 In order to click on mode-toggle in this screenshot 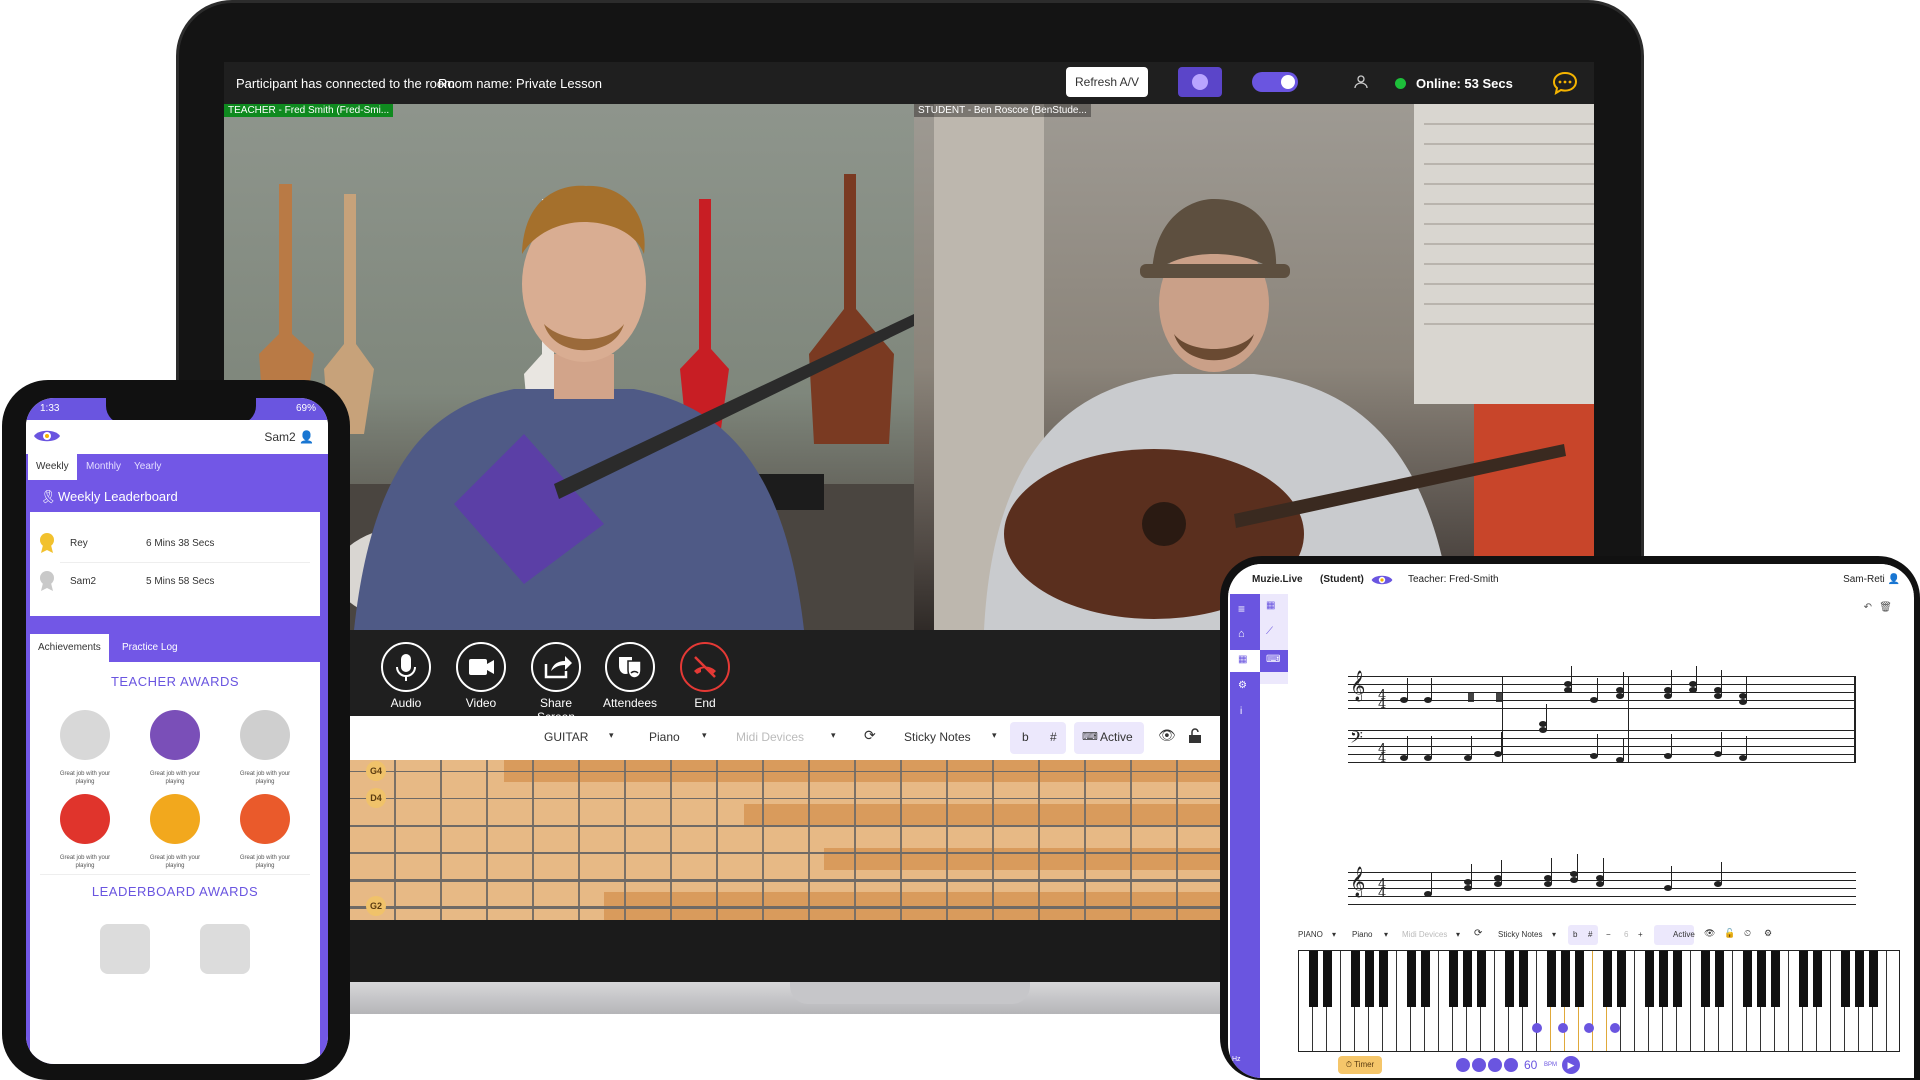, I will do `click(1275, 82)`.